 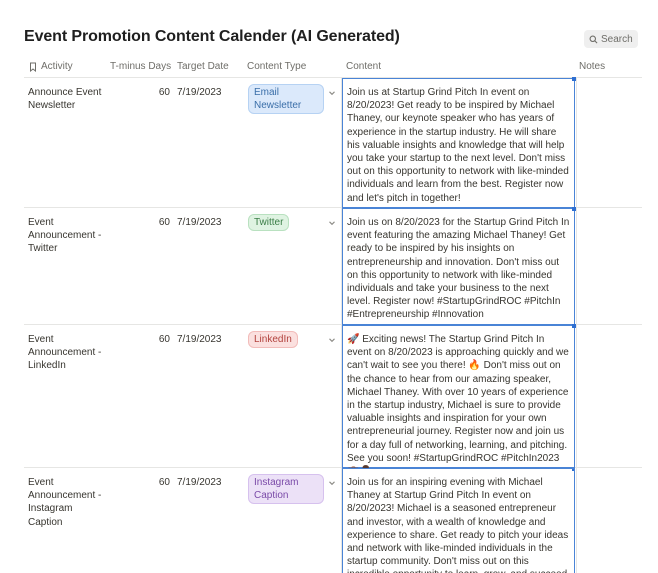 What do you see at coordinates (363, 66) in the screenshot?
I see `column-header-content: Content` at bounding box center [363, 66].